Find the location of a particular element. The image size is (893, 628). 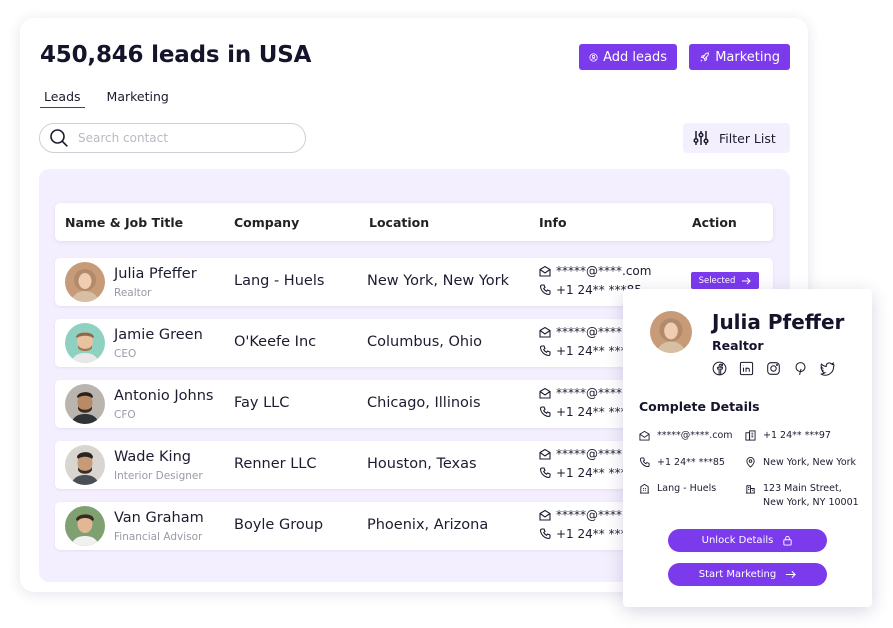

detail-location: New York, New York is located at coordinates (800, 463).